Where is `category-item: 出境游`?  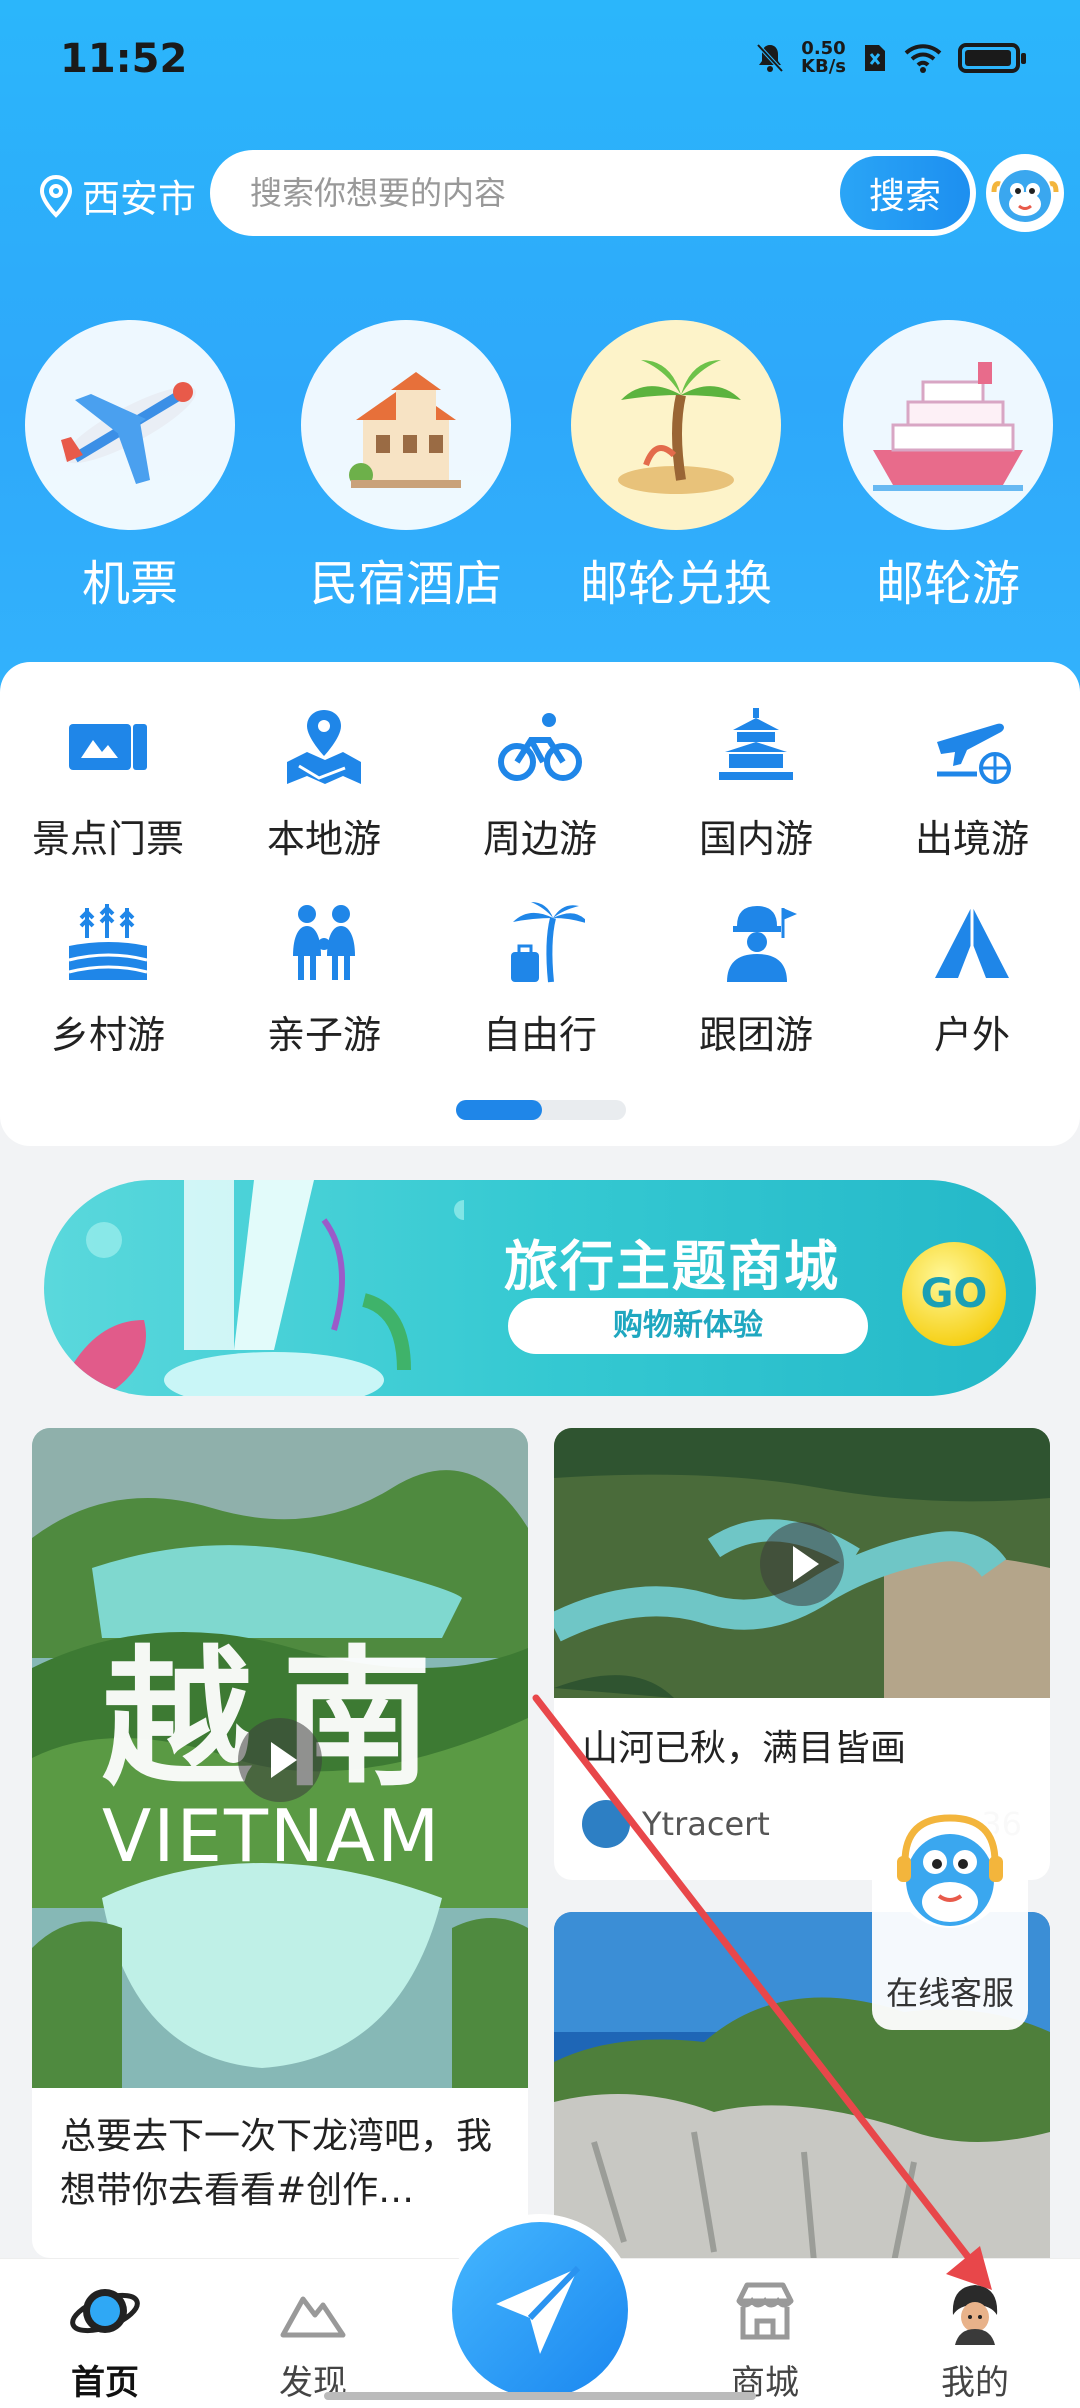 category-item: 出境游 is located at coordinates (972, 782).